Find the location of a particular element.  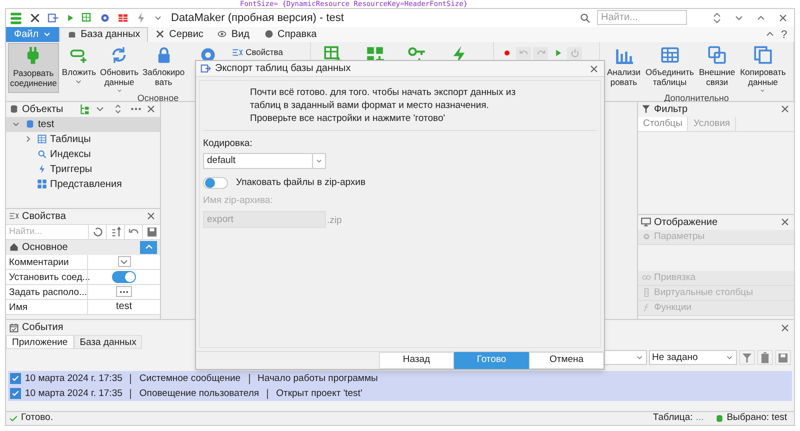

refresh-icon is located at coordinates (98, 232).